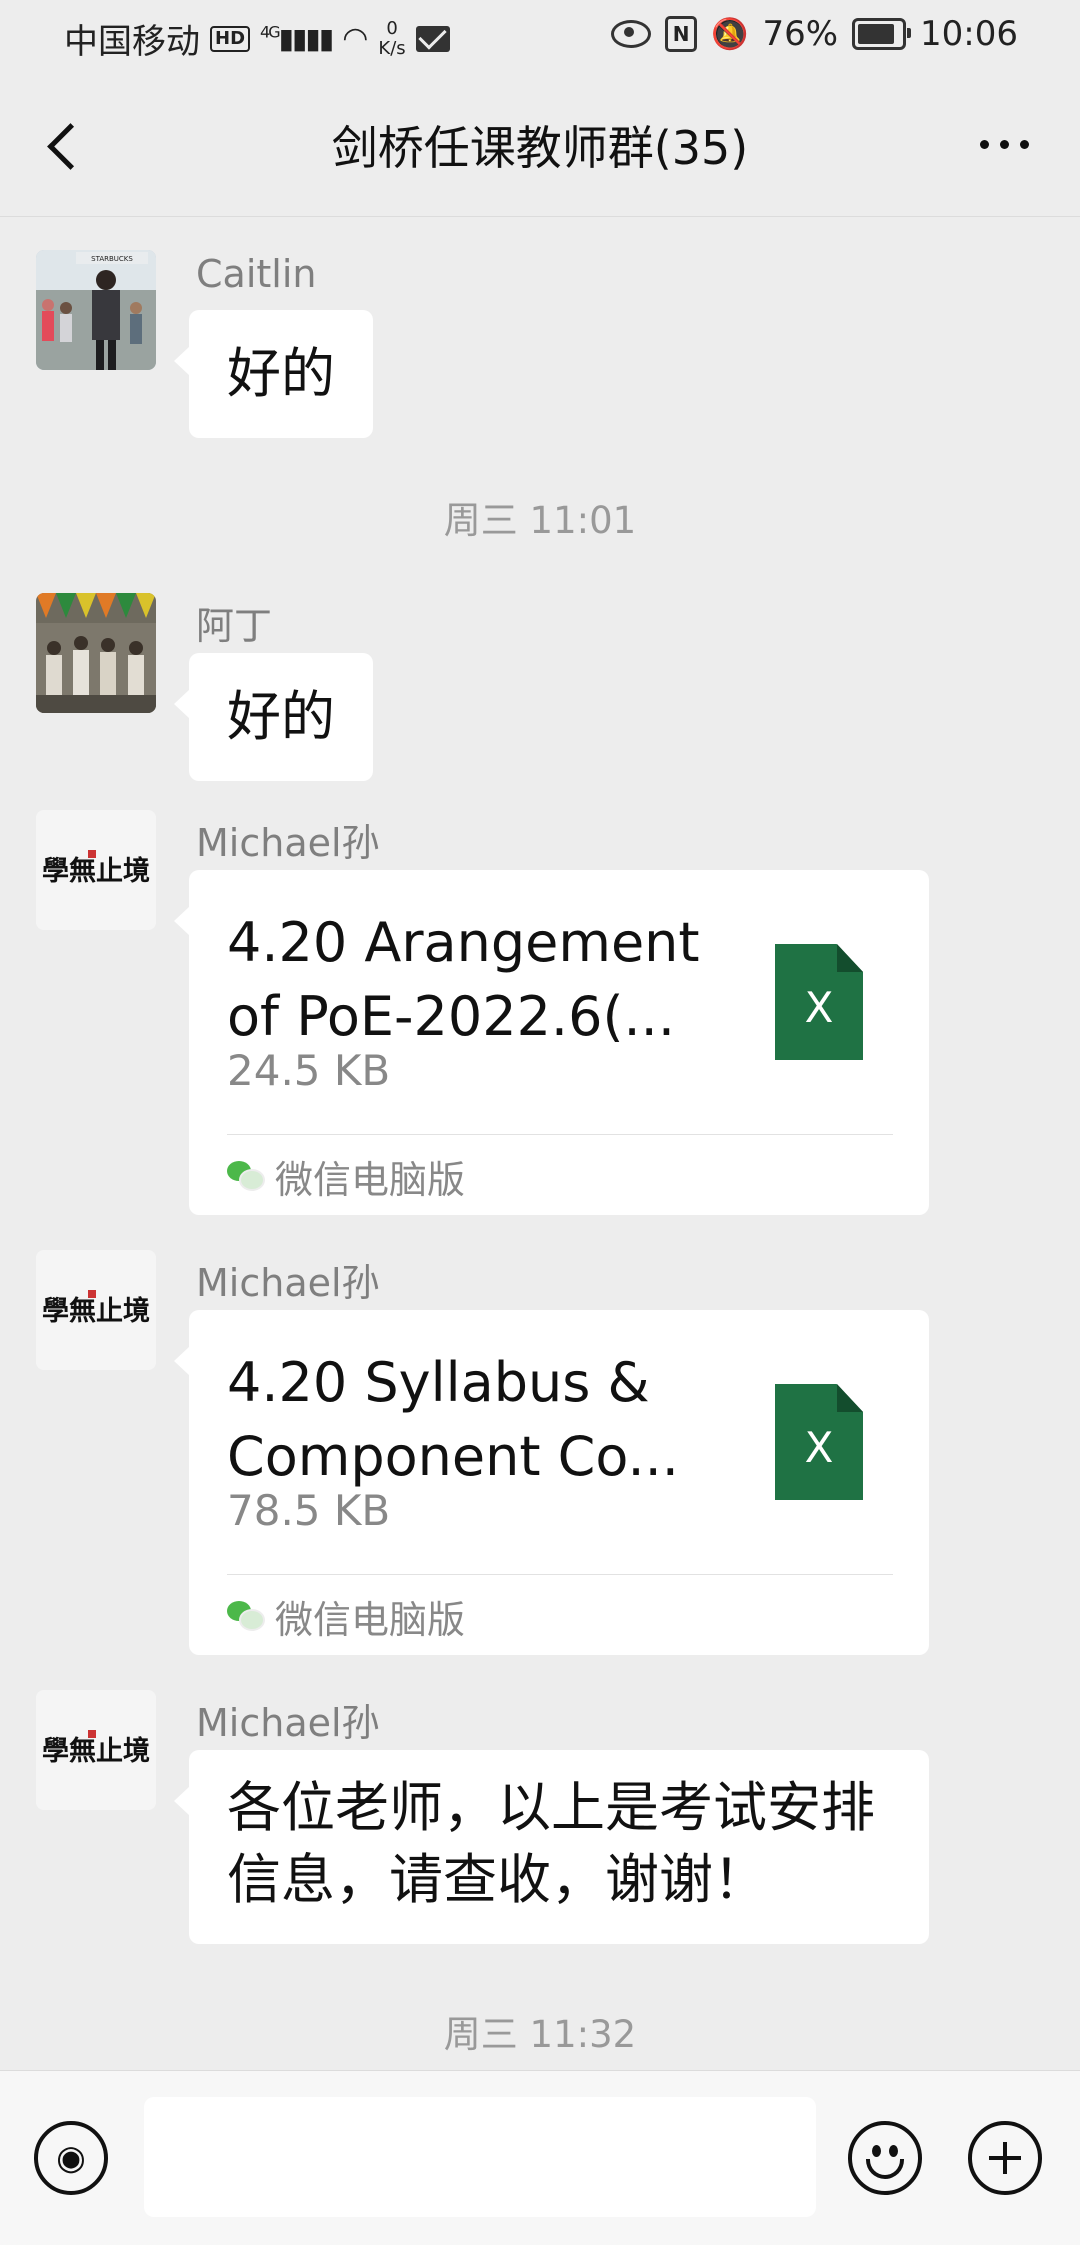 Image resolution: width=1080 pixels, height=2245 pixels. I want to click on message-line: 各位老师，以上是考试安排, so click(551, 1807).